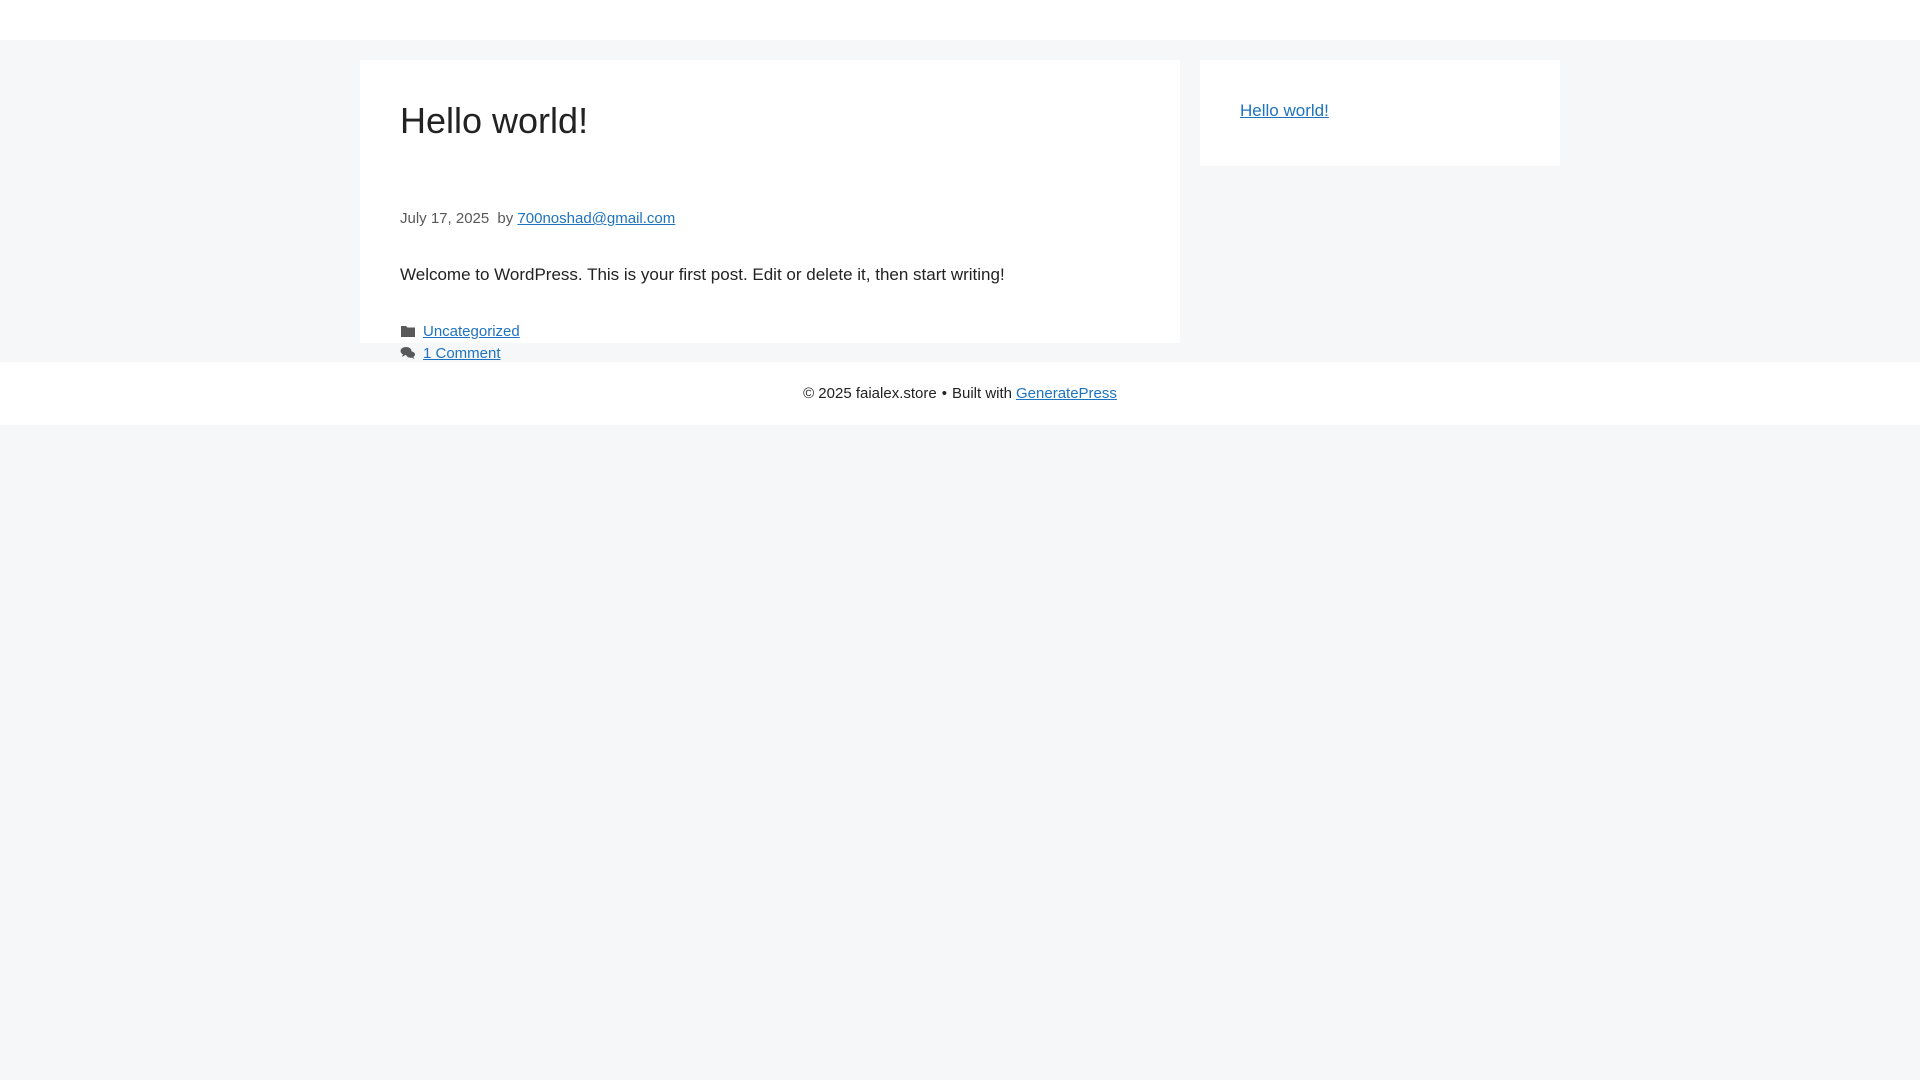  Describe the element at coordinates (1380, 113) in the screenshot. I see `sidebar-widget: Hello world!` at that location.